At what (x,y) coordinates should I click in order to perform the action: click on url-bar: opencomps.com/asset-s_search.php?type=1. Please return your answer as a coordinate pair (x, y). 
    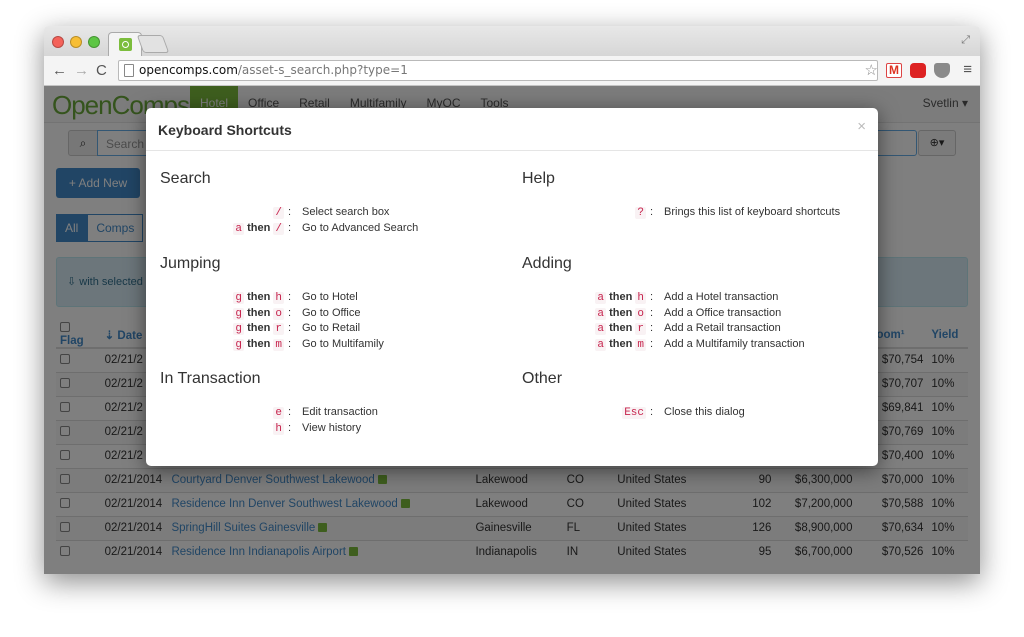
    Looking at the image, I should click on (498, 70).